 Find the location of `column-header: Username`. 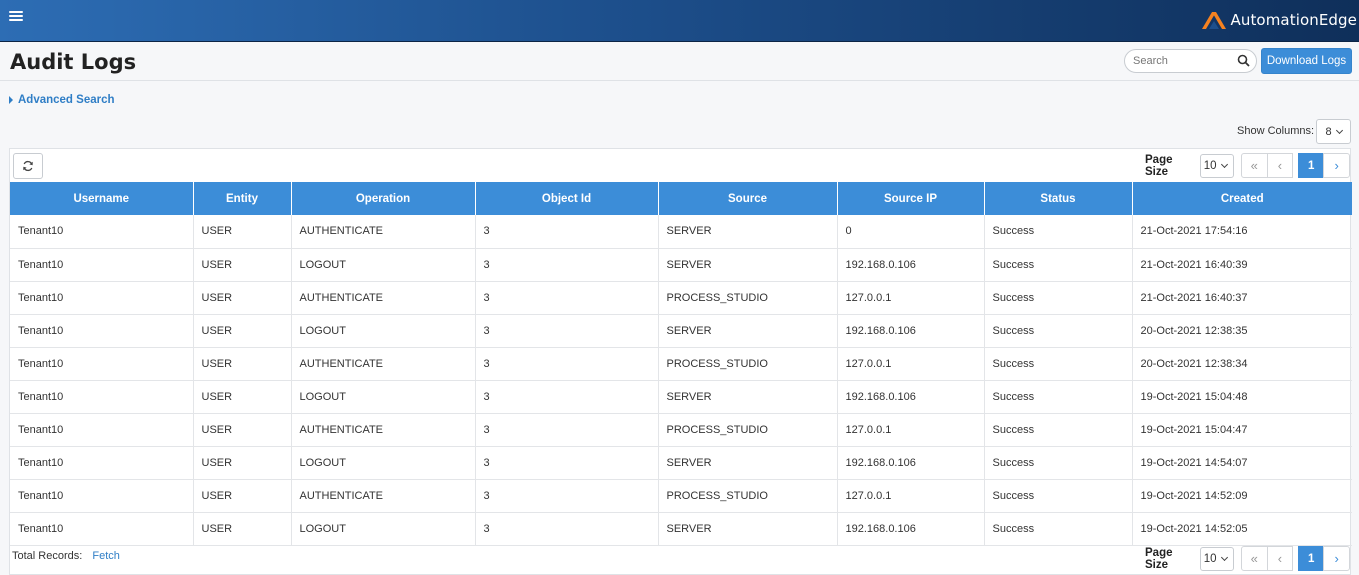

column-header: Username is located at coordinates (102, 198).